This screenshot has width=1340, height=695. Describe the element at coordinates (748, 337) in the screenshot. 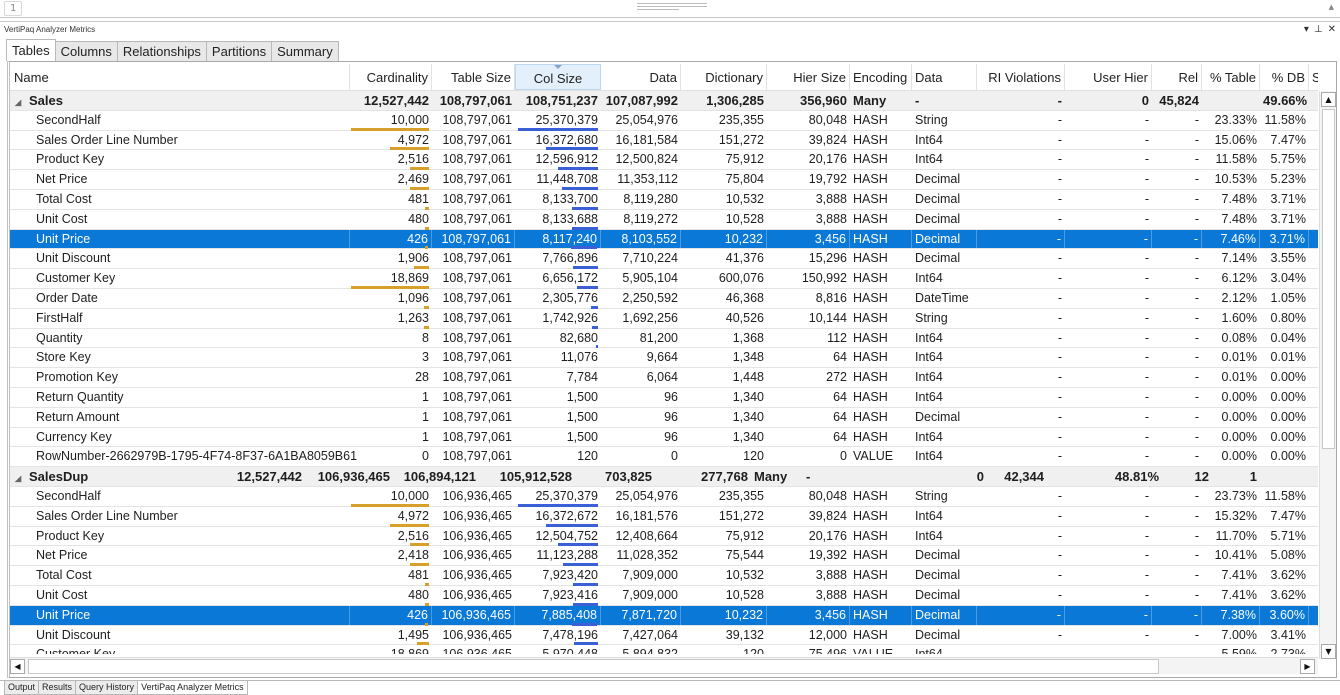

I see `cell-dictionary: 1,368` at that location.